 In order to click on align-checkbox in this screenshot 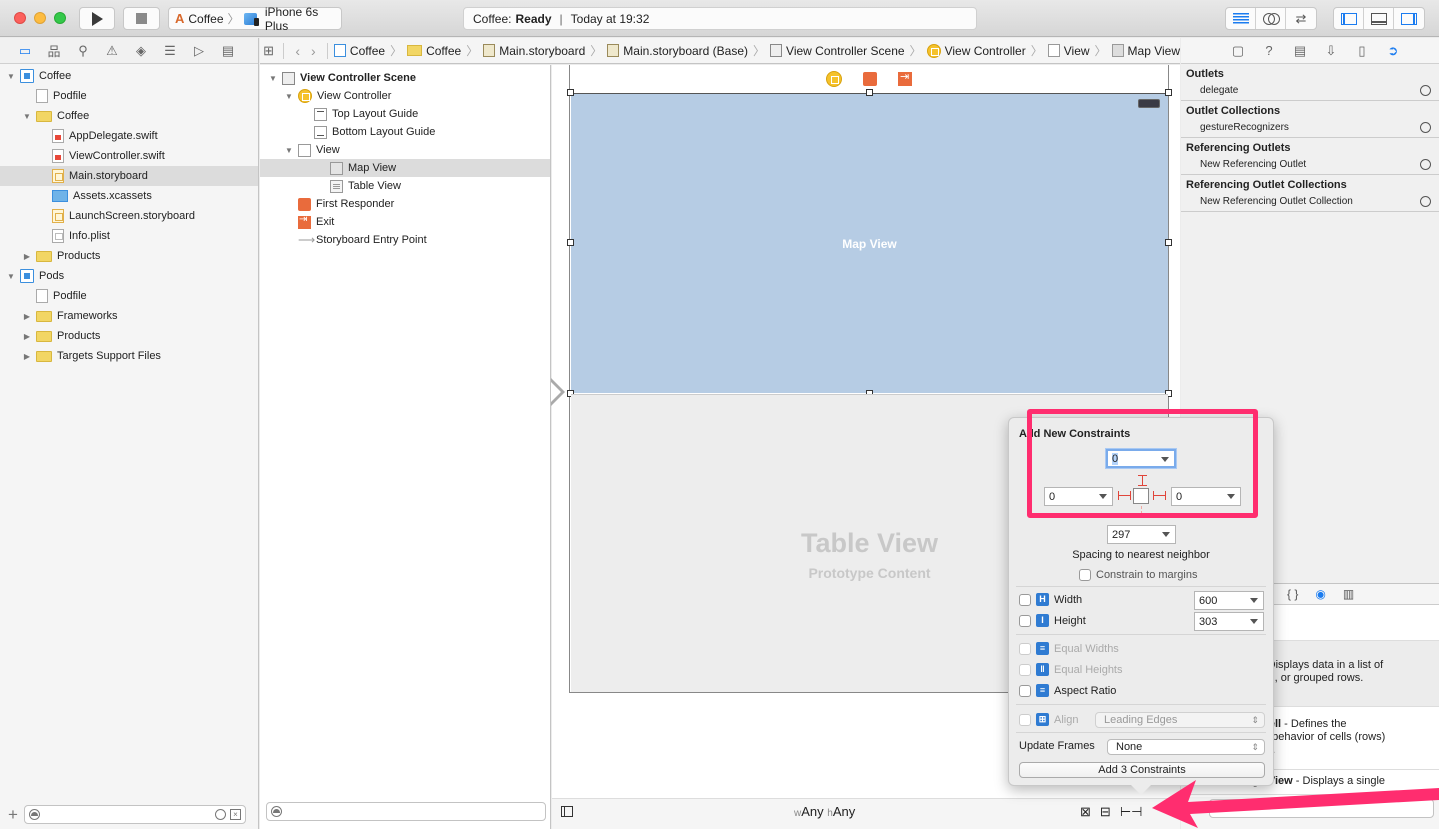, I will do `click(1025, 719)`.